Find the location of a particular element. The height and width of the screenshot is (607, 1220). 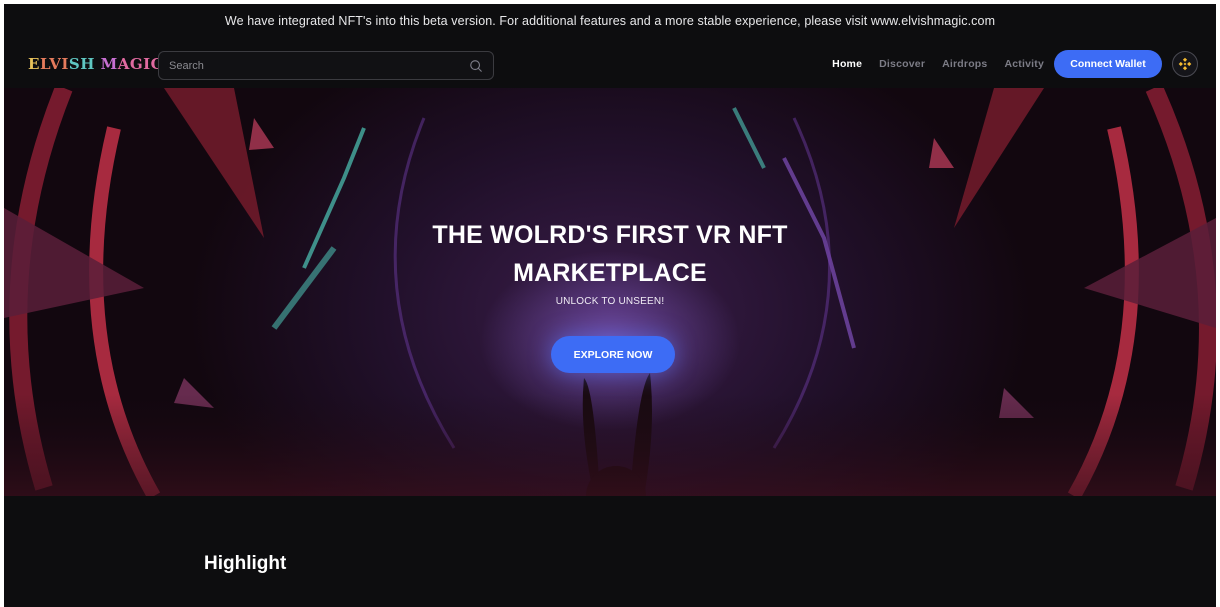

search-input is located at coordinates (319, 65).